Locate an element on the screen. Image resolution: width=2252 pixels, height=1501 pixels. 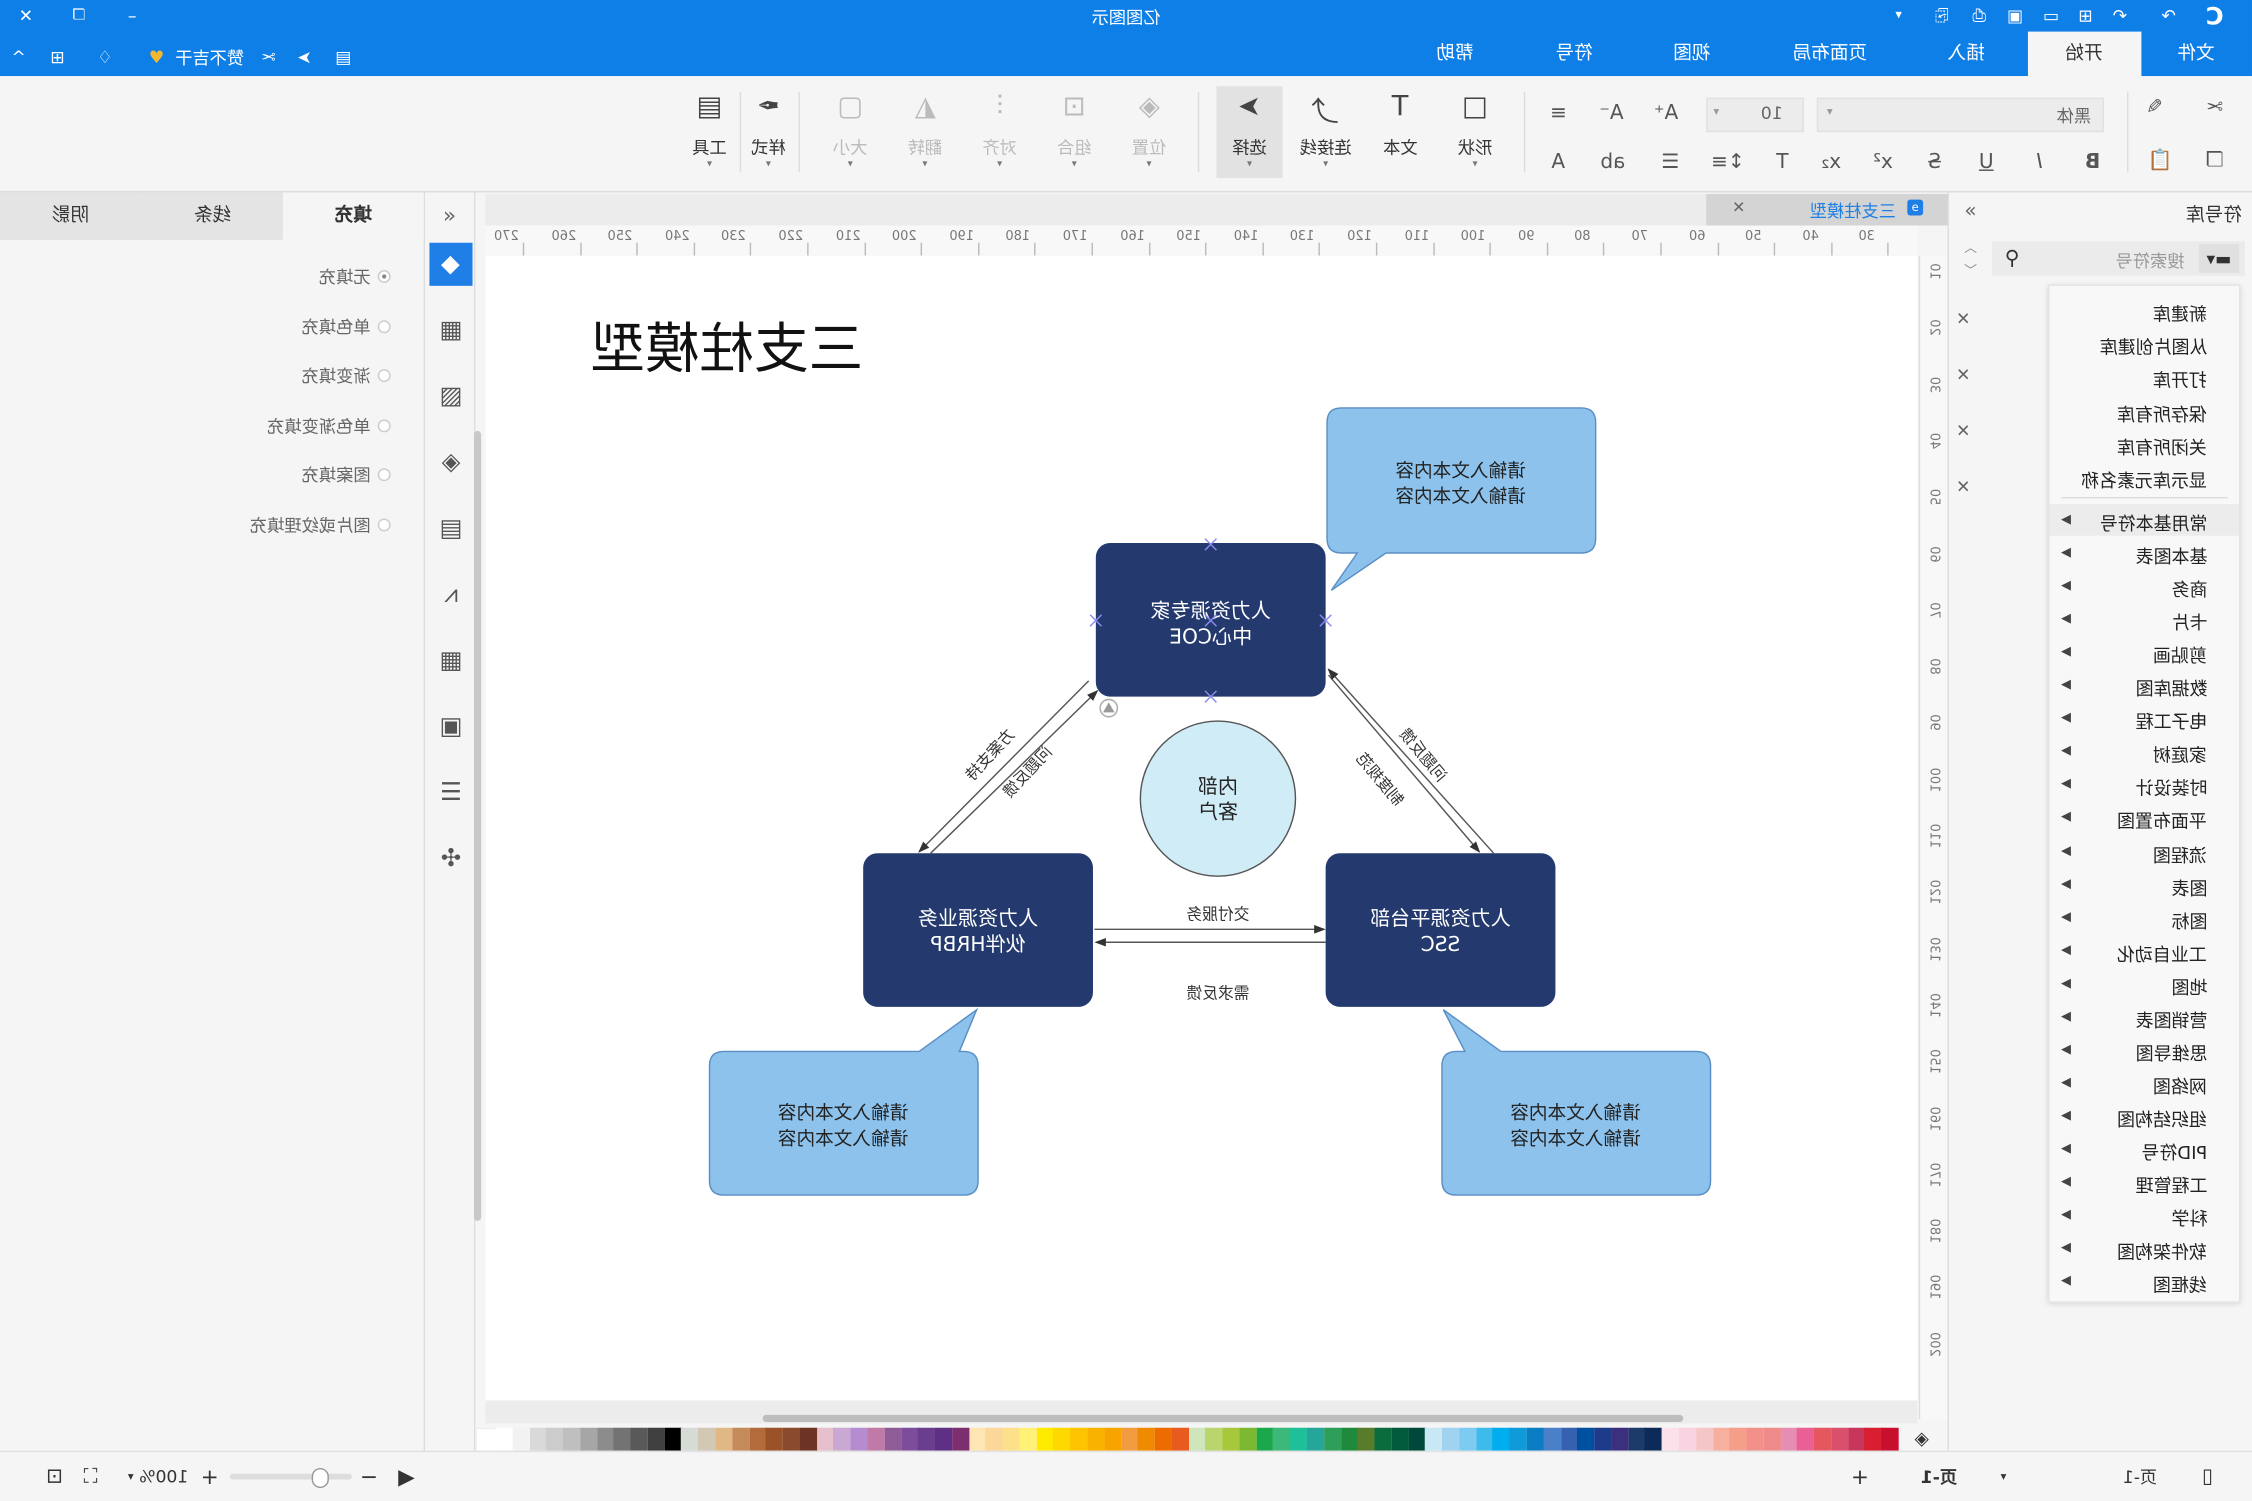
toolbar-button: ✒ 样式 ▾ is located at coordinates (768, 132).